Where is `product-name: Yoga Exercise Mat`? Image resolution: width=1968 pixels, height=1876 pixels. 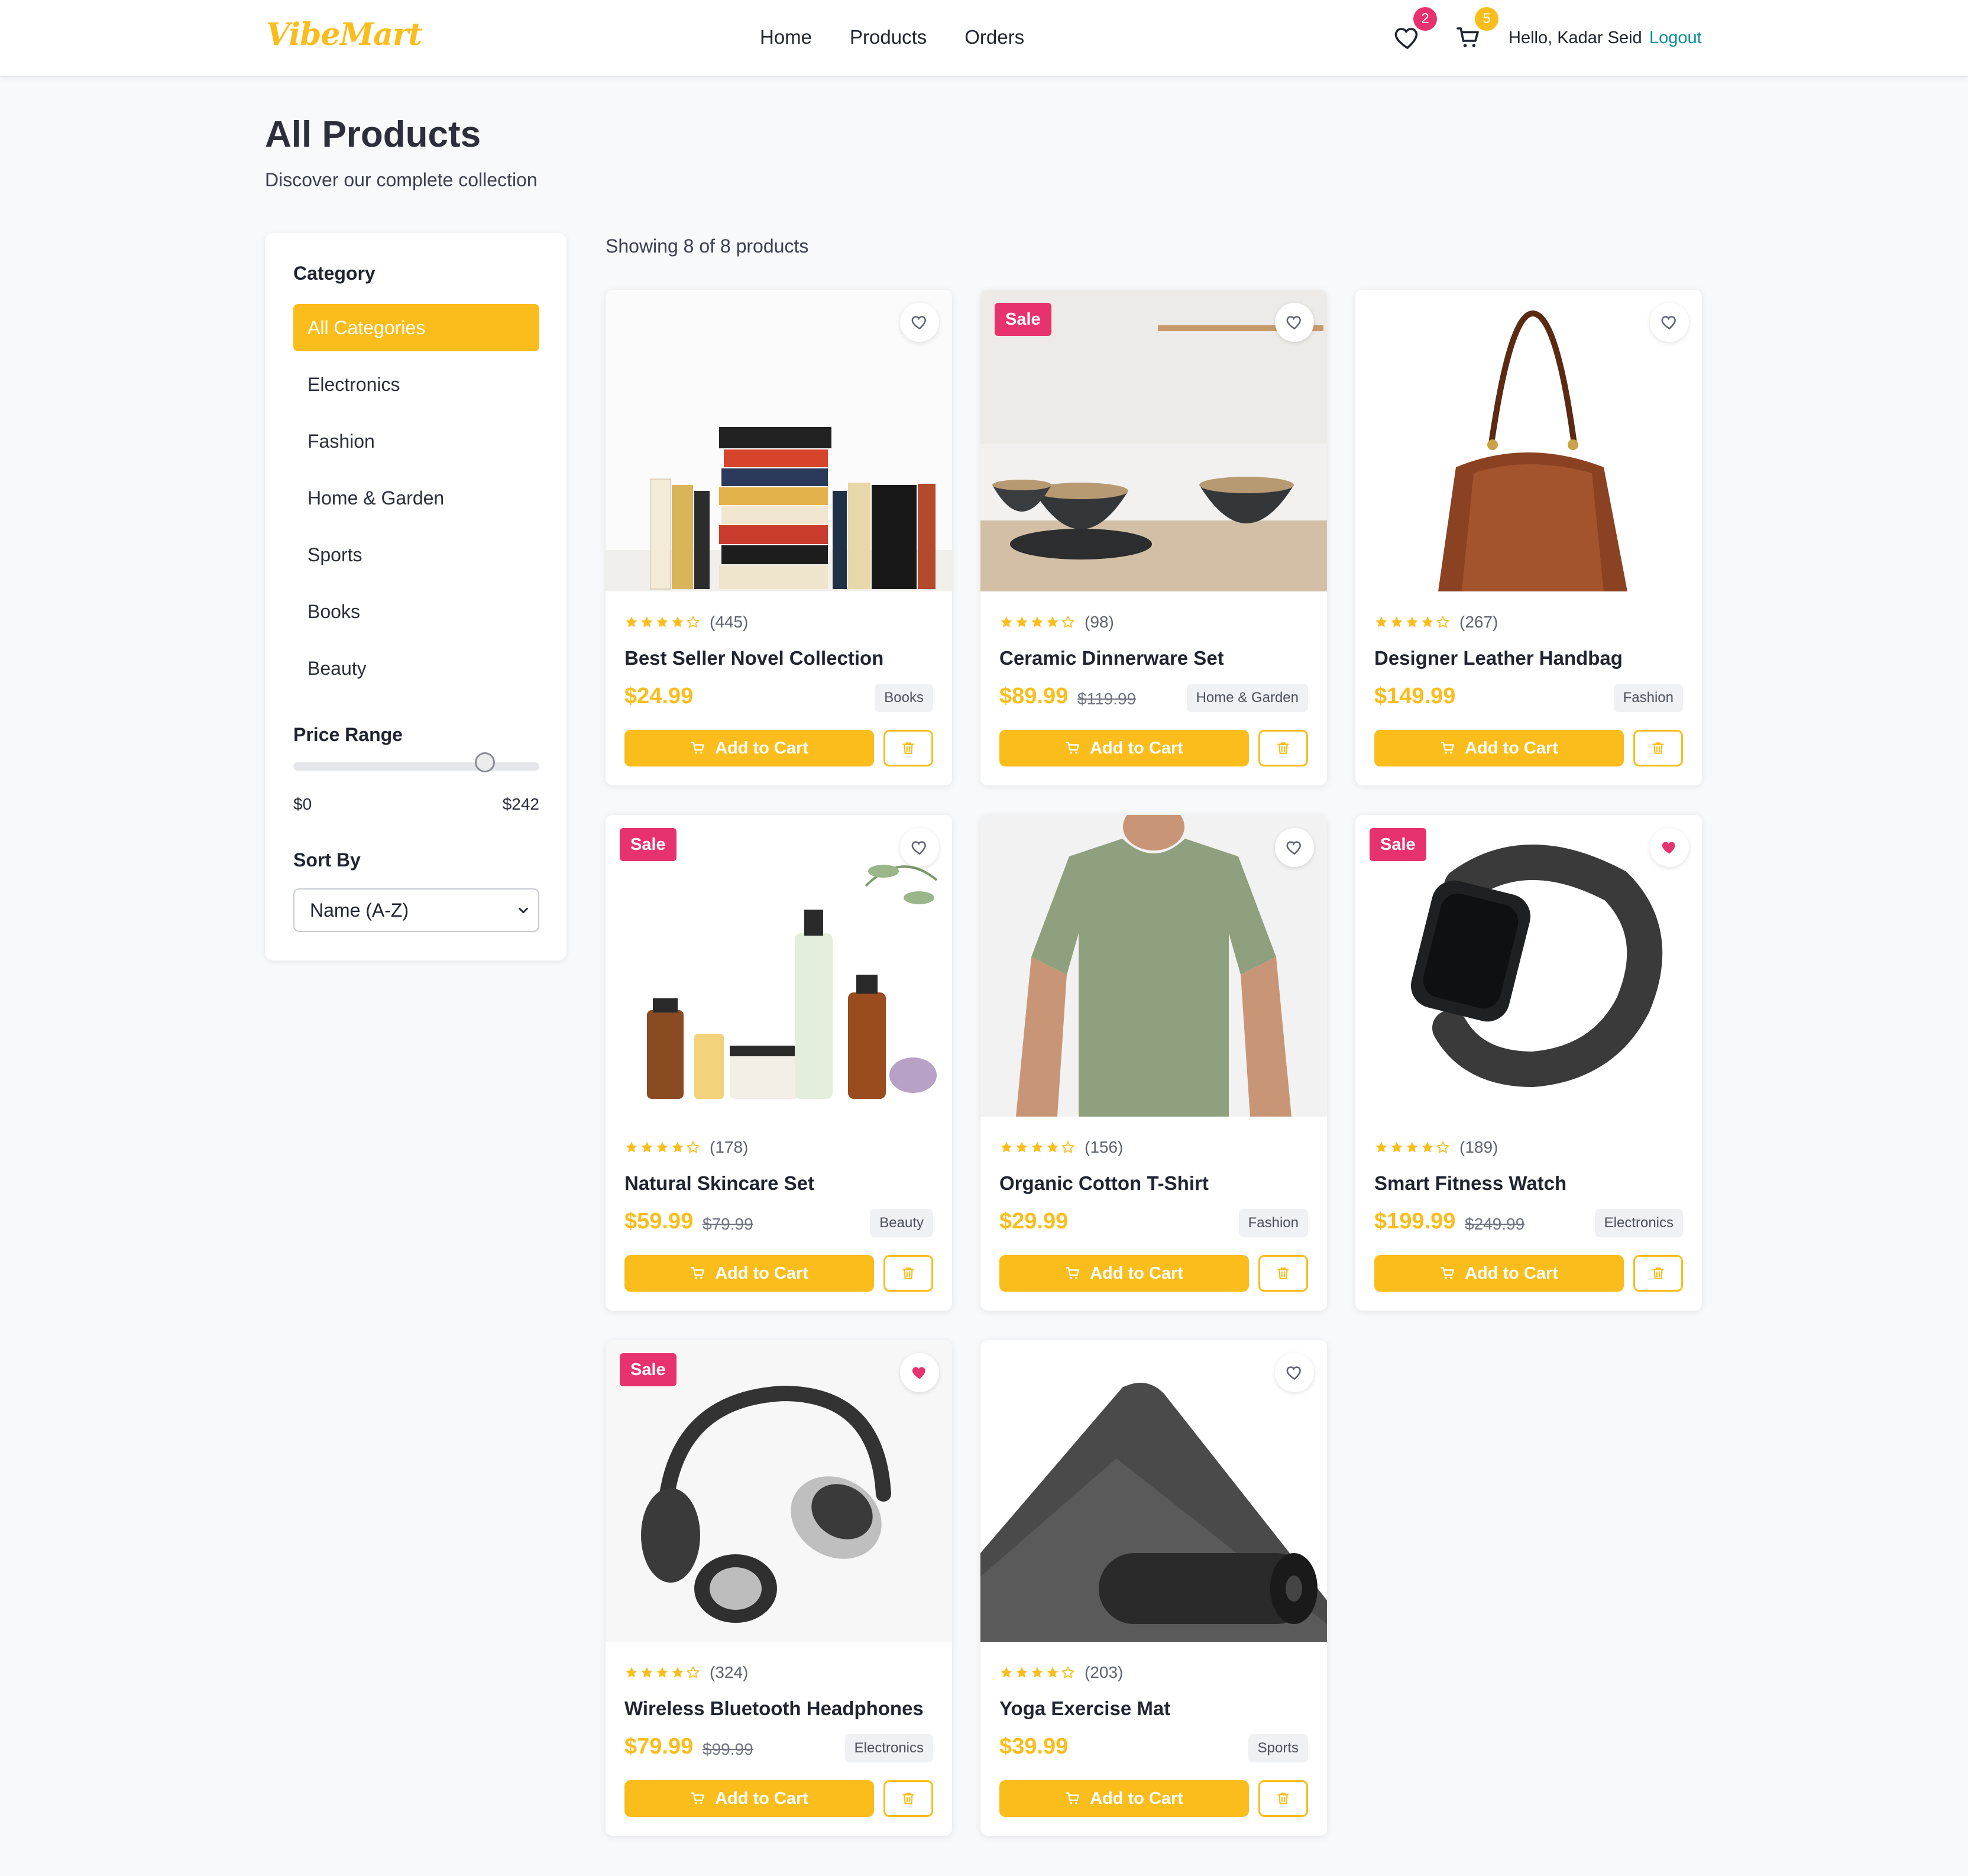 product-name: Yoga Exercise Mat is located at coordinates (1084, 1708).